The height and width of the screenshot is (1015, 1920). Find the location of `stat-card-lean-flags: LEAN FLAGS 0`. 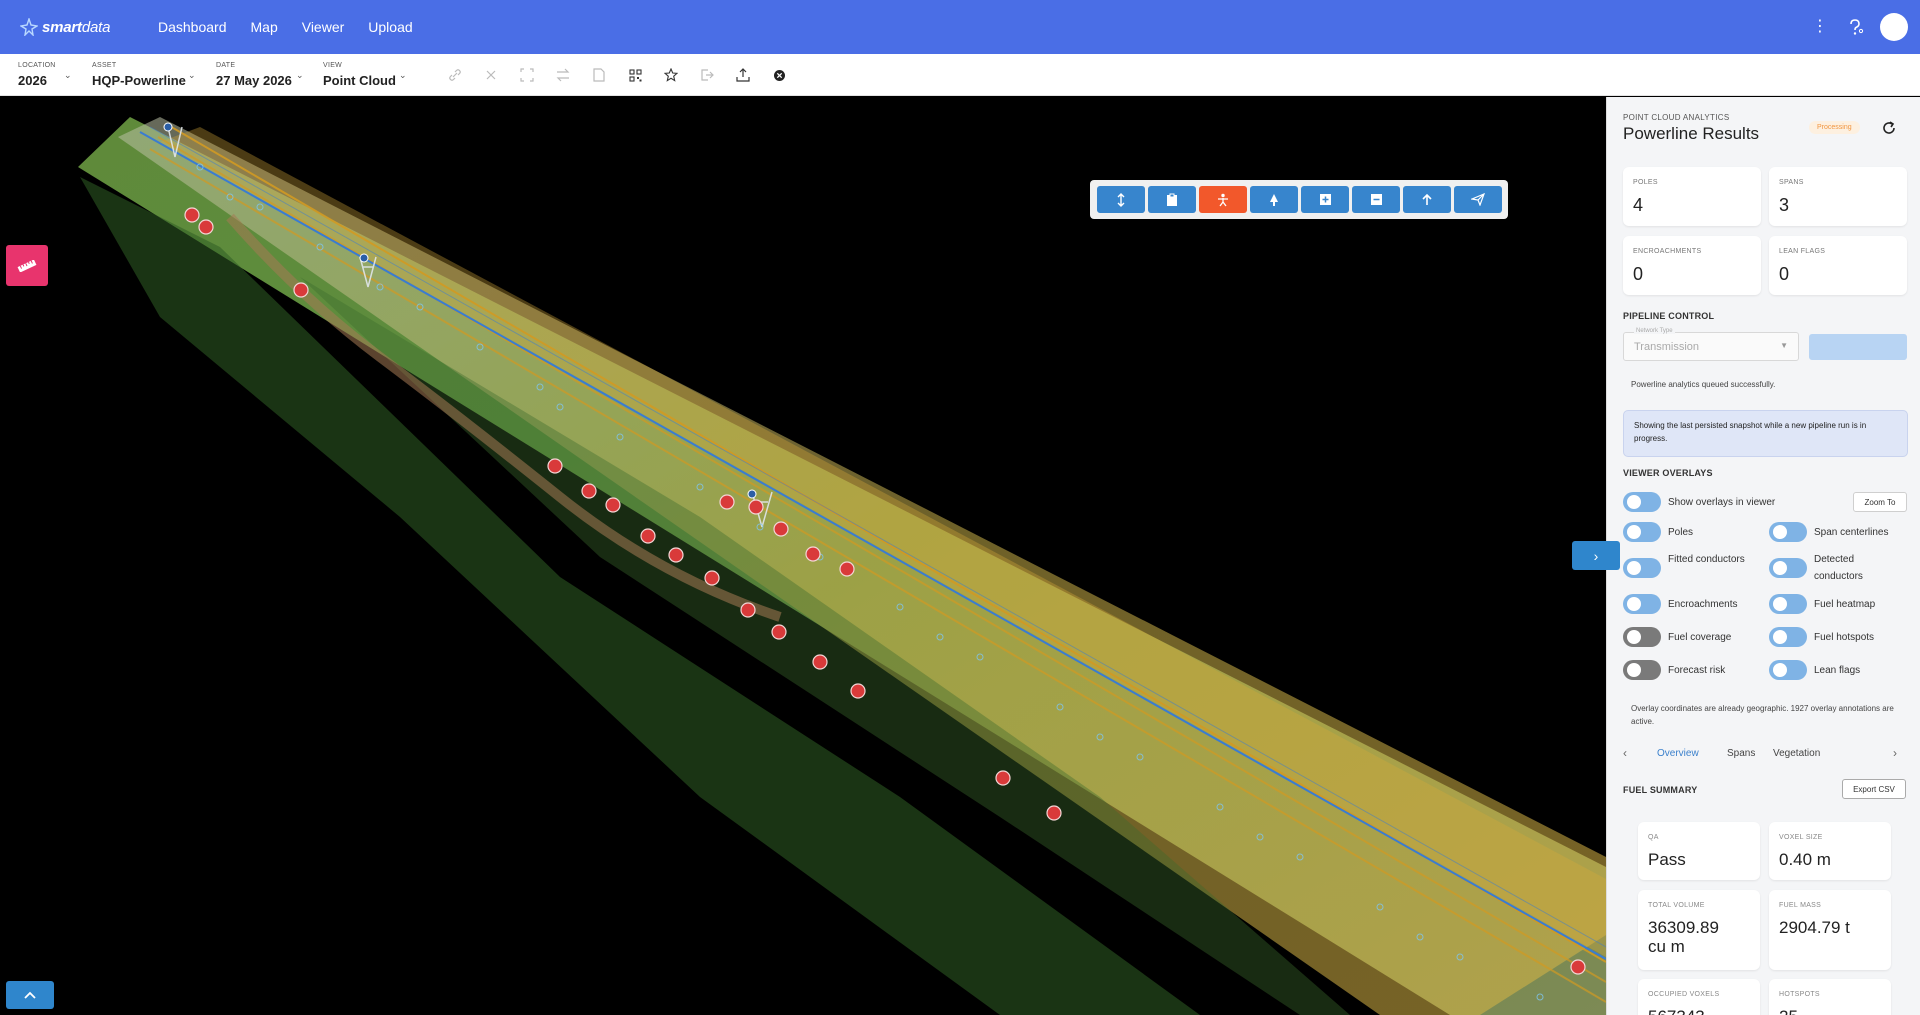

stat-card-lean-flags: LEAN FLAGS 0 is located at coordinates (1838, 265).